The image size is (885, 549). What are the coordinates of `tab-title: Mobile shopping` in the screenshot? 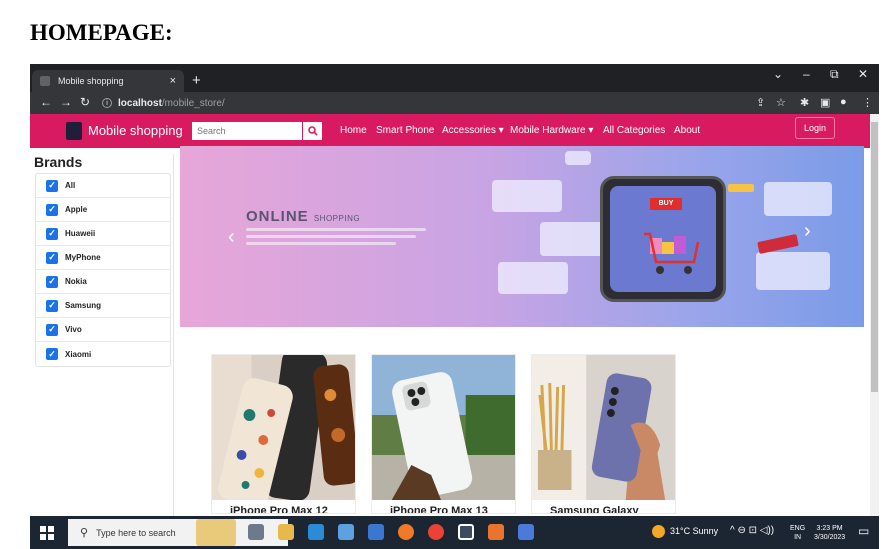 It's located at (91, 81).